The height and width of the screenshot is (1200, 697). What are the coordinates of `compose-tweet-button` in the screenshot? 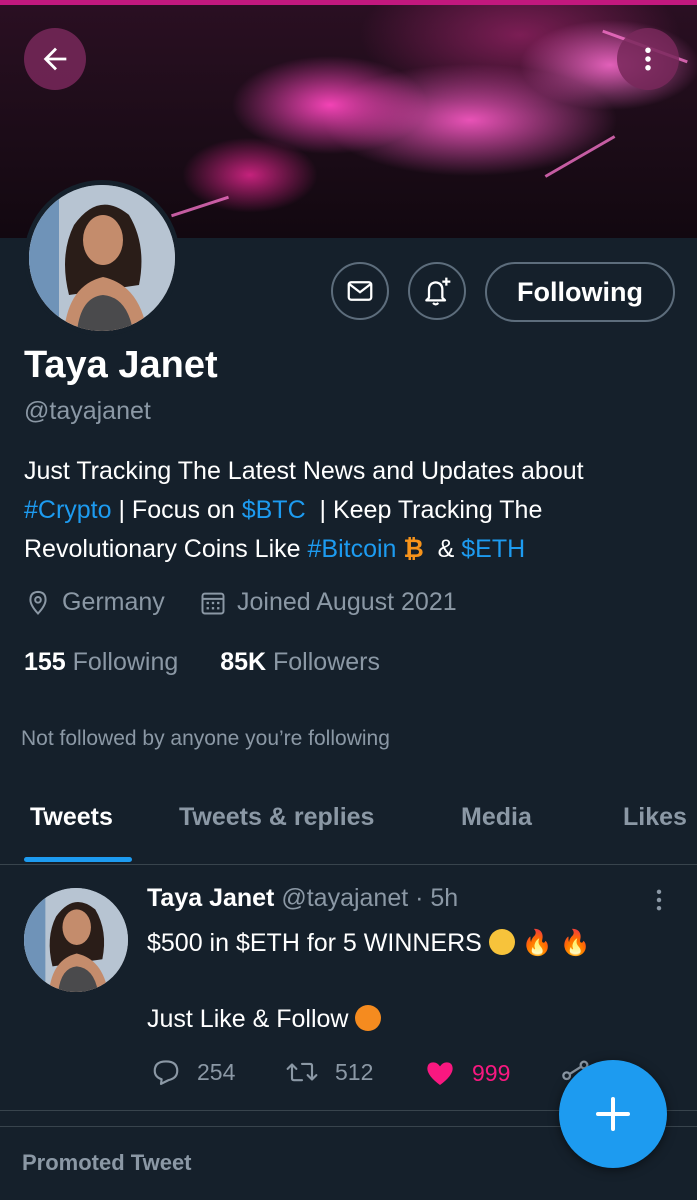 It's located at (613, 1114).